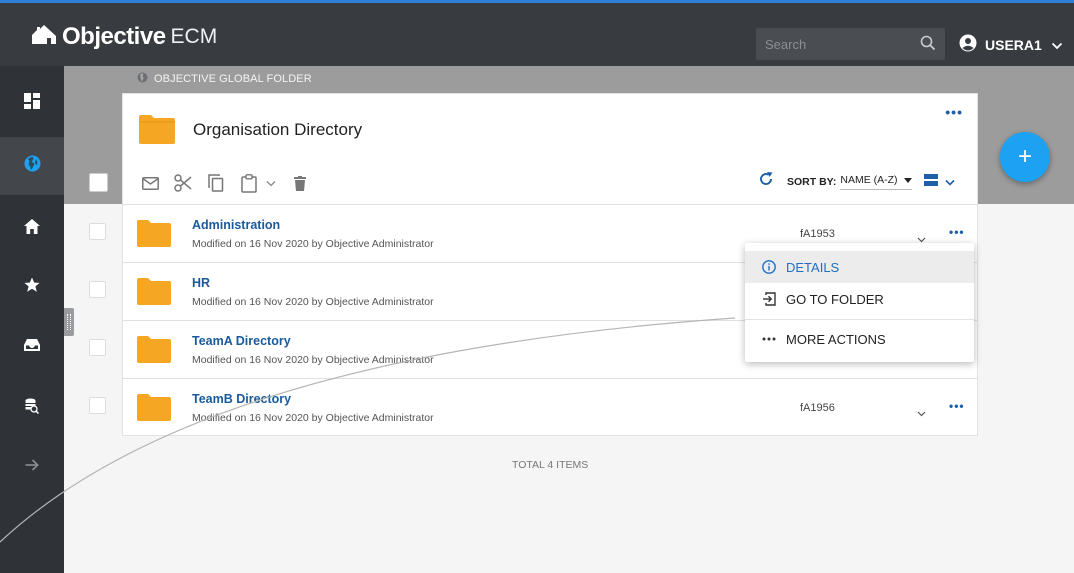 This screenshot has width=1074, height=573. What do you see at coordinates (812, 181) in the screenshot?
I see `sort-label: SORT BY:` at bounding box center [812, 181].